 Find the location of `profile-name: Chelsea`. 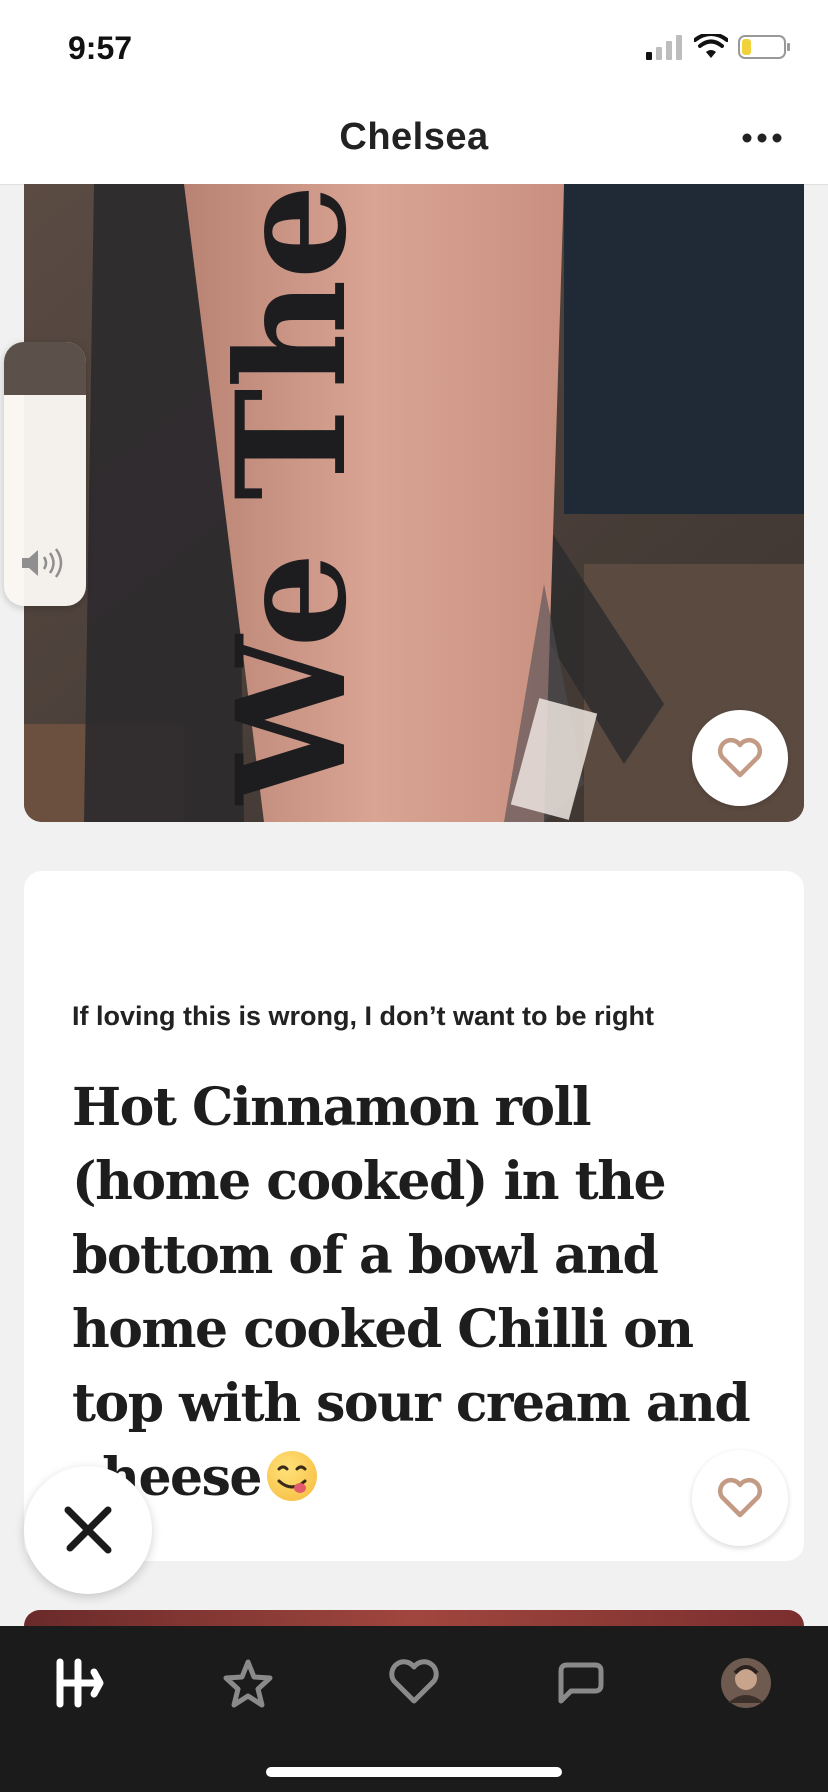

profile-name: Chelsea is located at coordinates (414, 137).